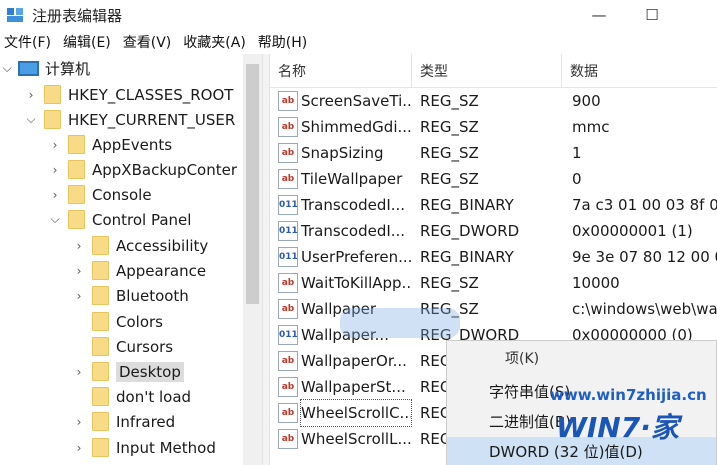 The image size is (717, 465). I want to click on list-row: ab ScreenSaveTi... REG_SZ 900, so click(493, 101).